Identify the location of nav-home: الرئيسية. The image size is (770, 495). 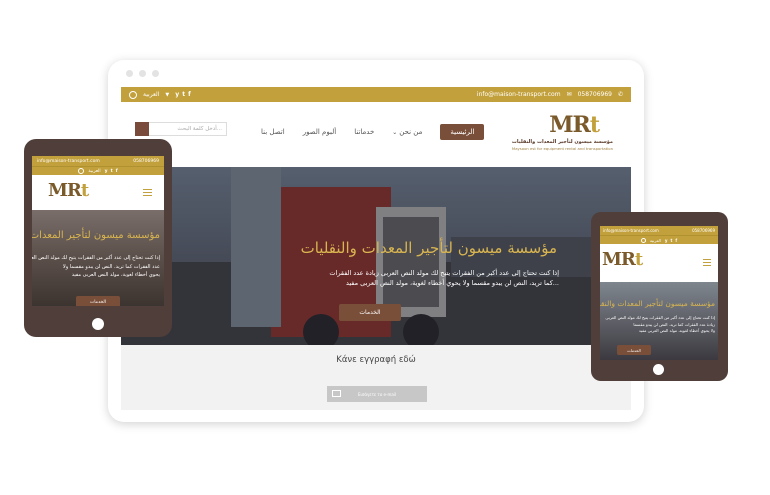
(462, 132).